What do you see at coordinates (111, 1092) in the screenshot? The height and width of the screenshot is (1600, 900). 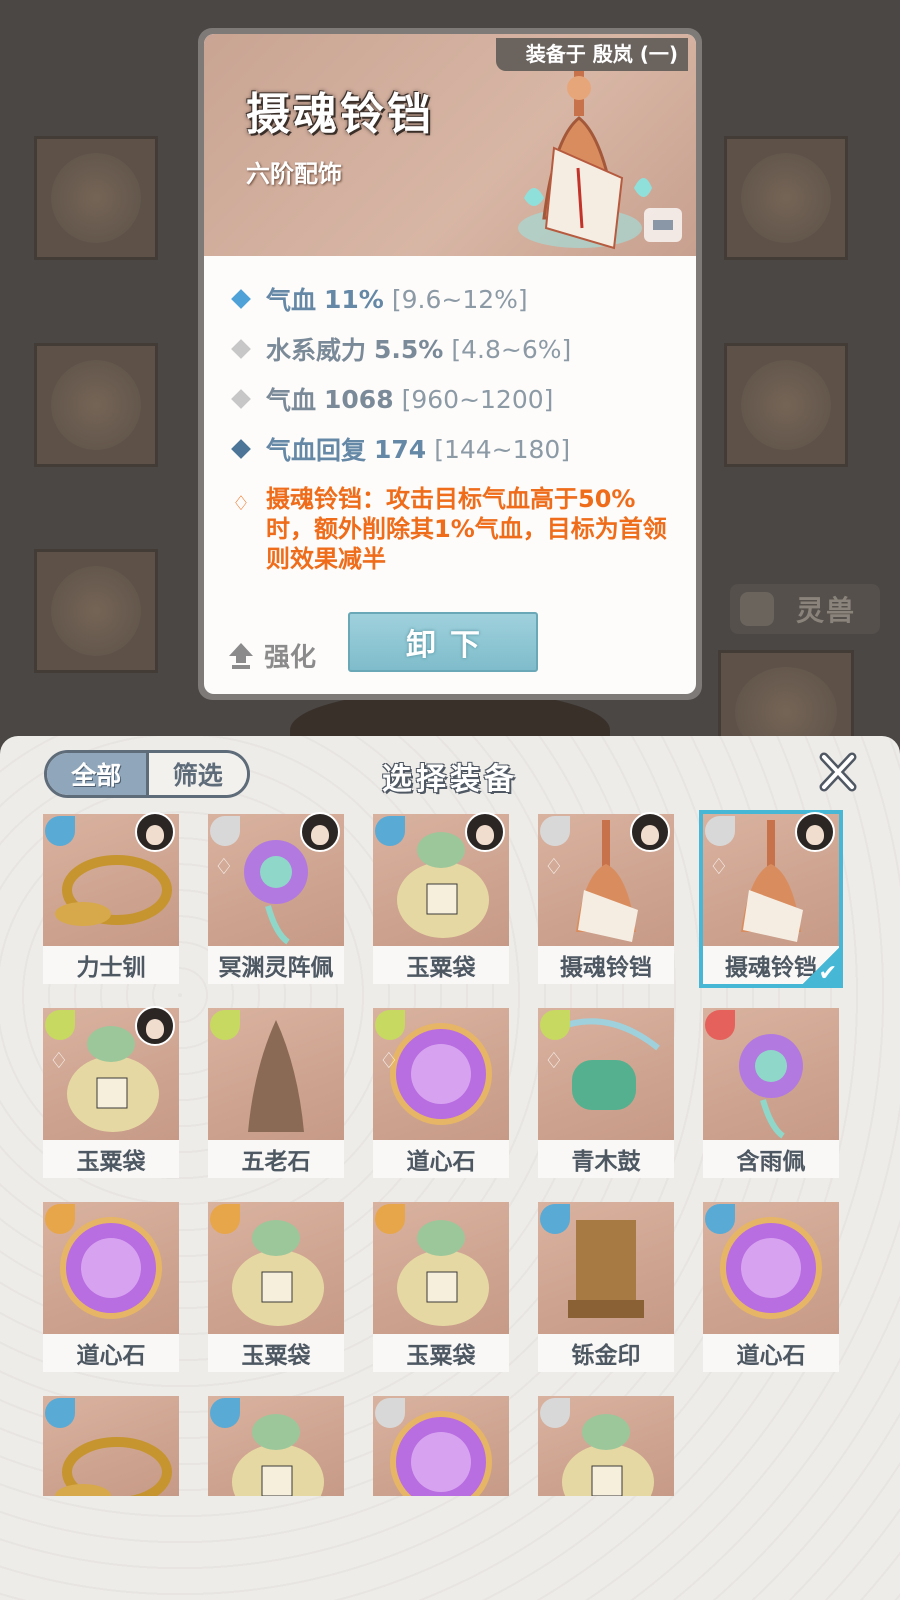 I see `equipment-slot: ♢ 玉粟袋` at bounding box center [111, 1092].